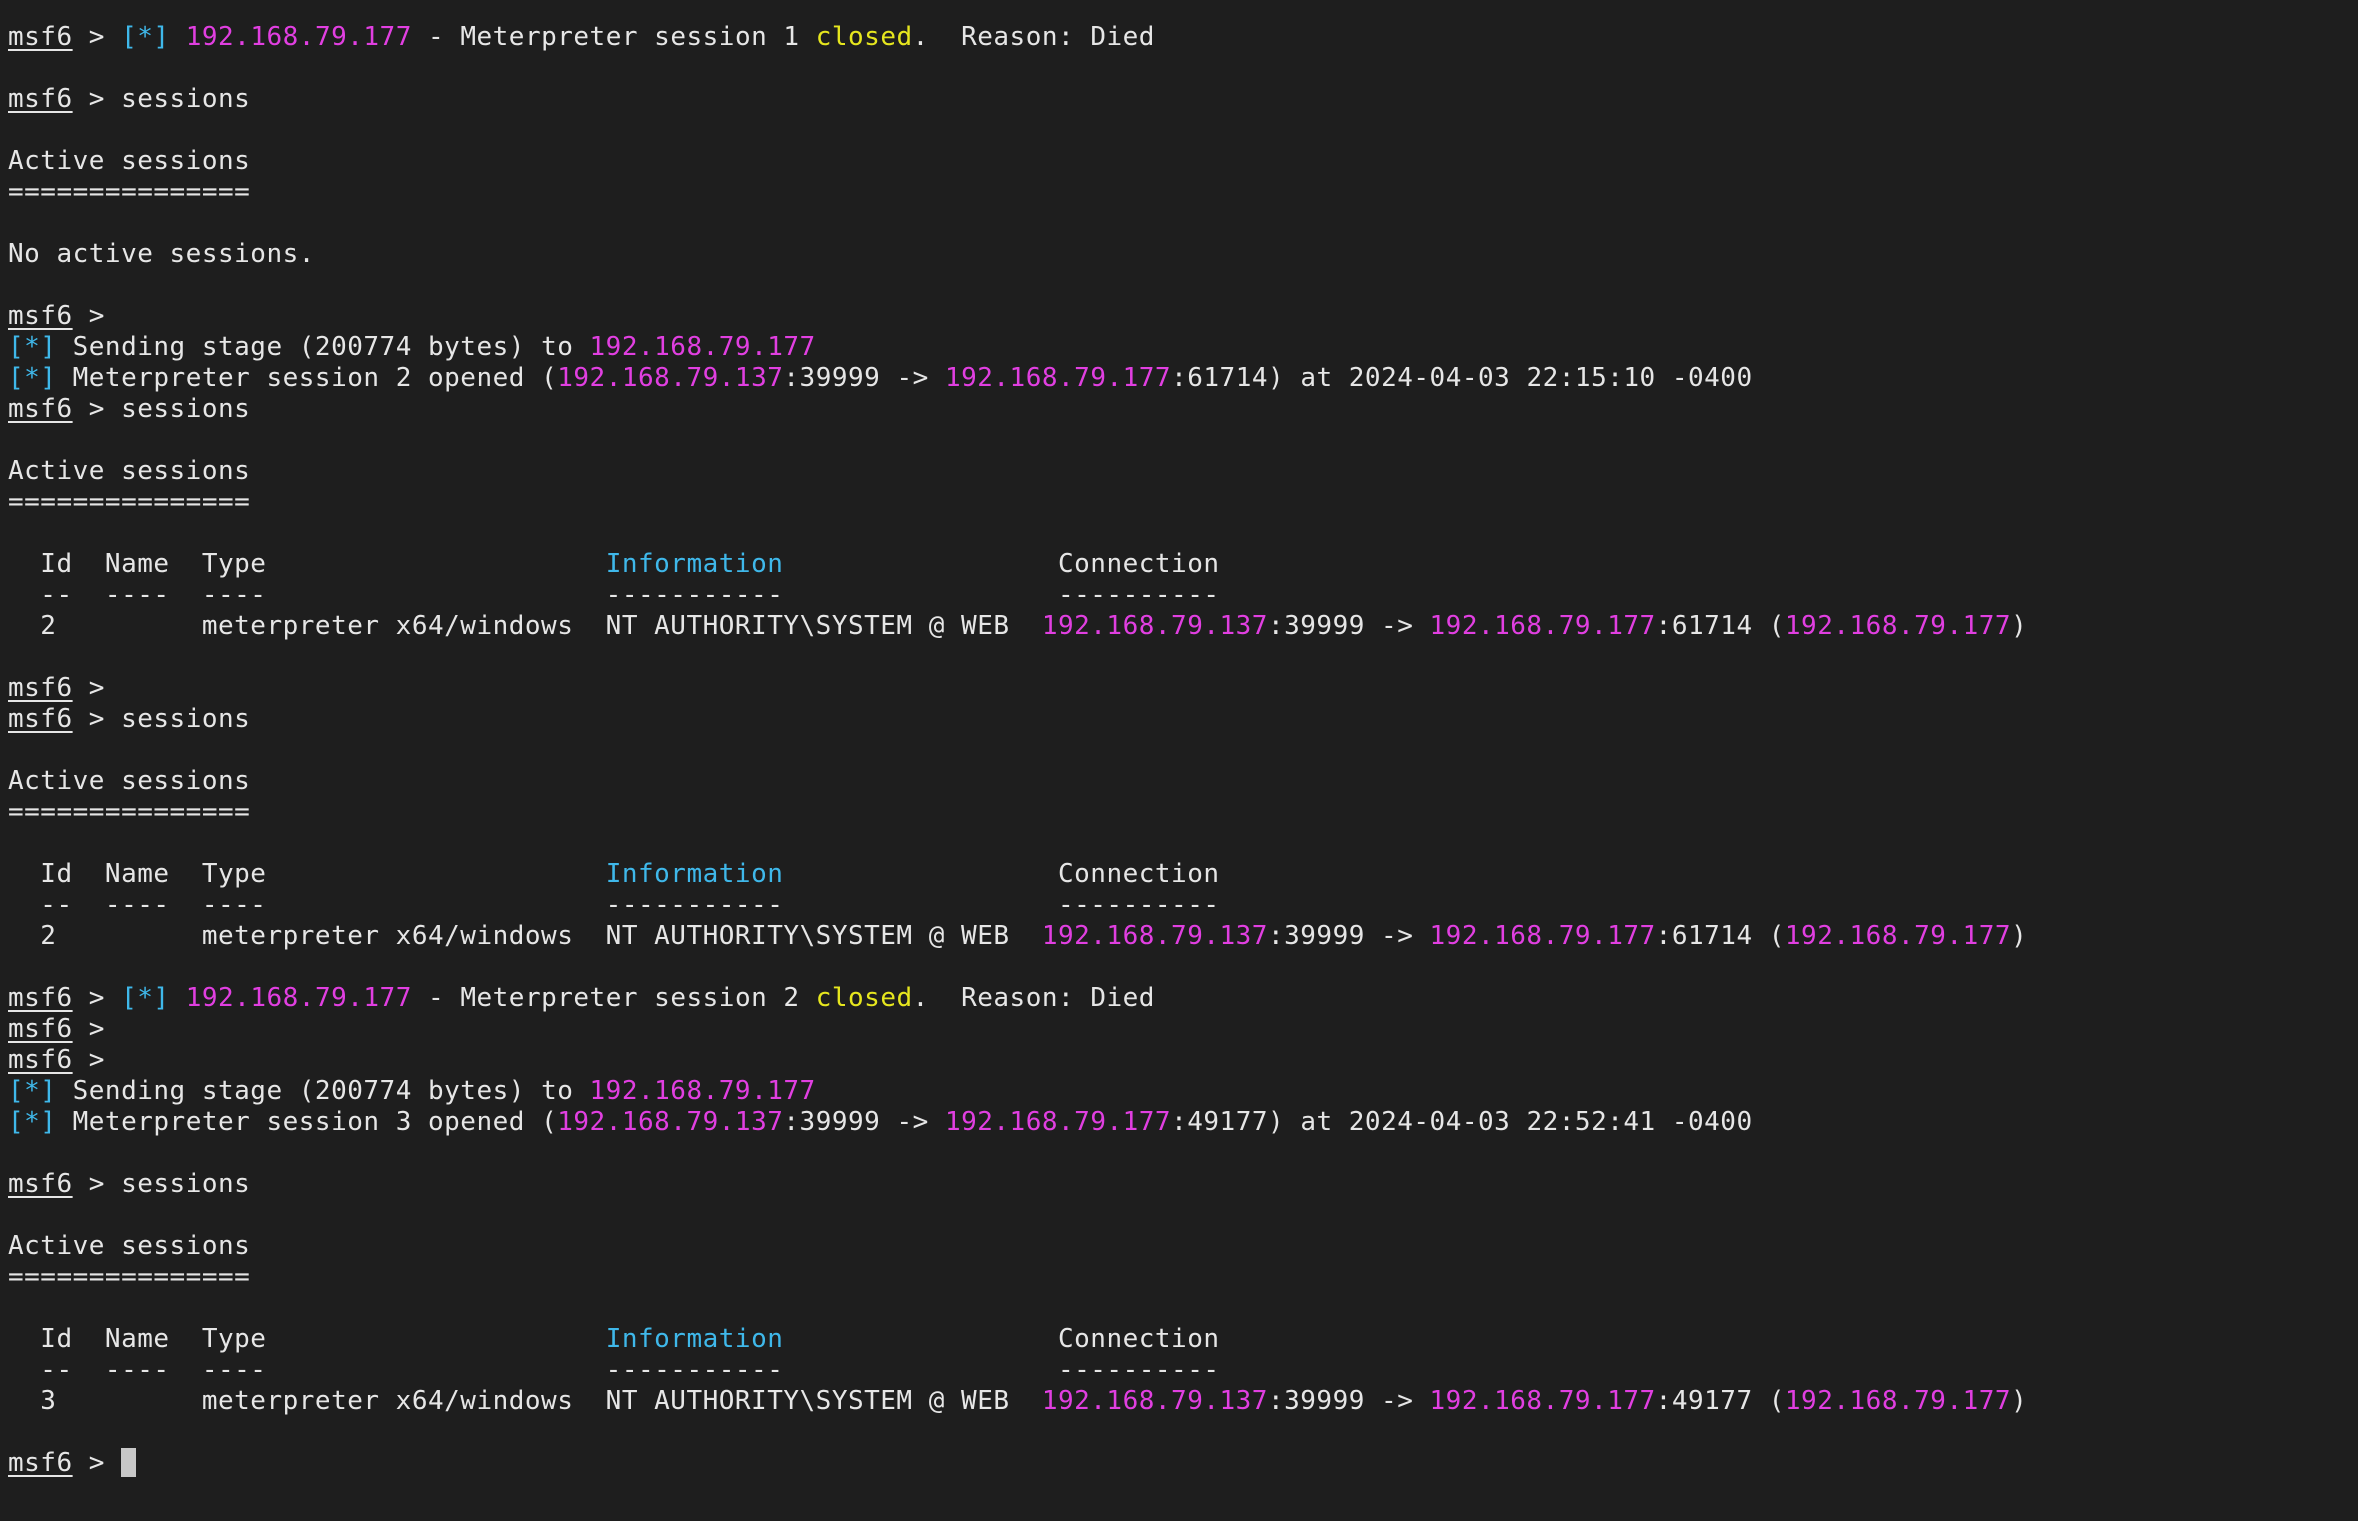  I want to click on cursor-block, so click(129, 1462).